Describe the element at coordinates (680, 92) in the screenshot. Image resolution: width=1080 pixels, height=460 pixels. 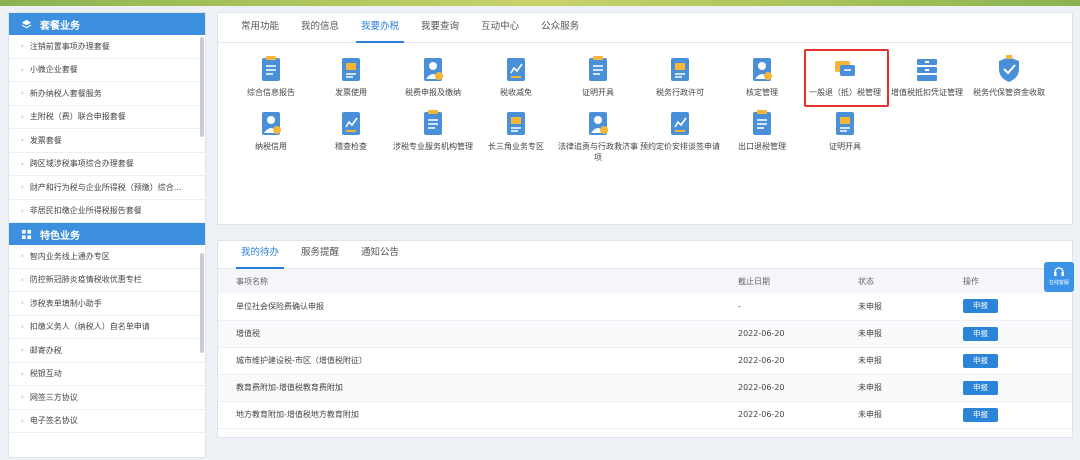
I see `service-label: 税务行政许可` at that location.